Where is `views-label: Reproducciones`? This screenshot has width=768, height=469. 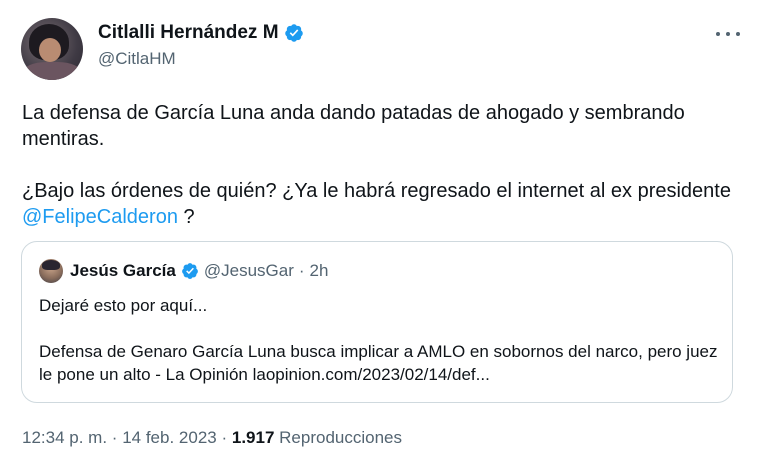 views-label: Reproducciones is located at coordinates (341, 437).